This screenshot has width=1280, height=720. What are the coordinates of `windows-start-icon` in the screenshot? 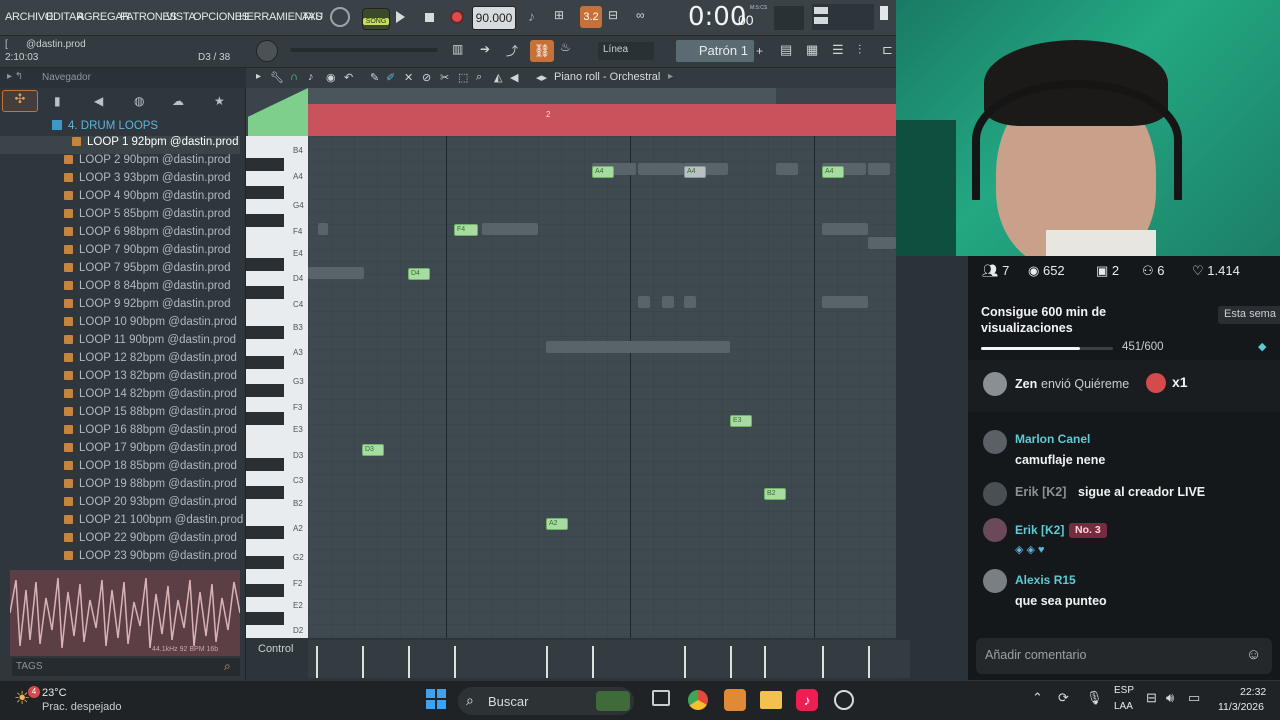 It's located at (436, 699).